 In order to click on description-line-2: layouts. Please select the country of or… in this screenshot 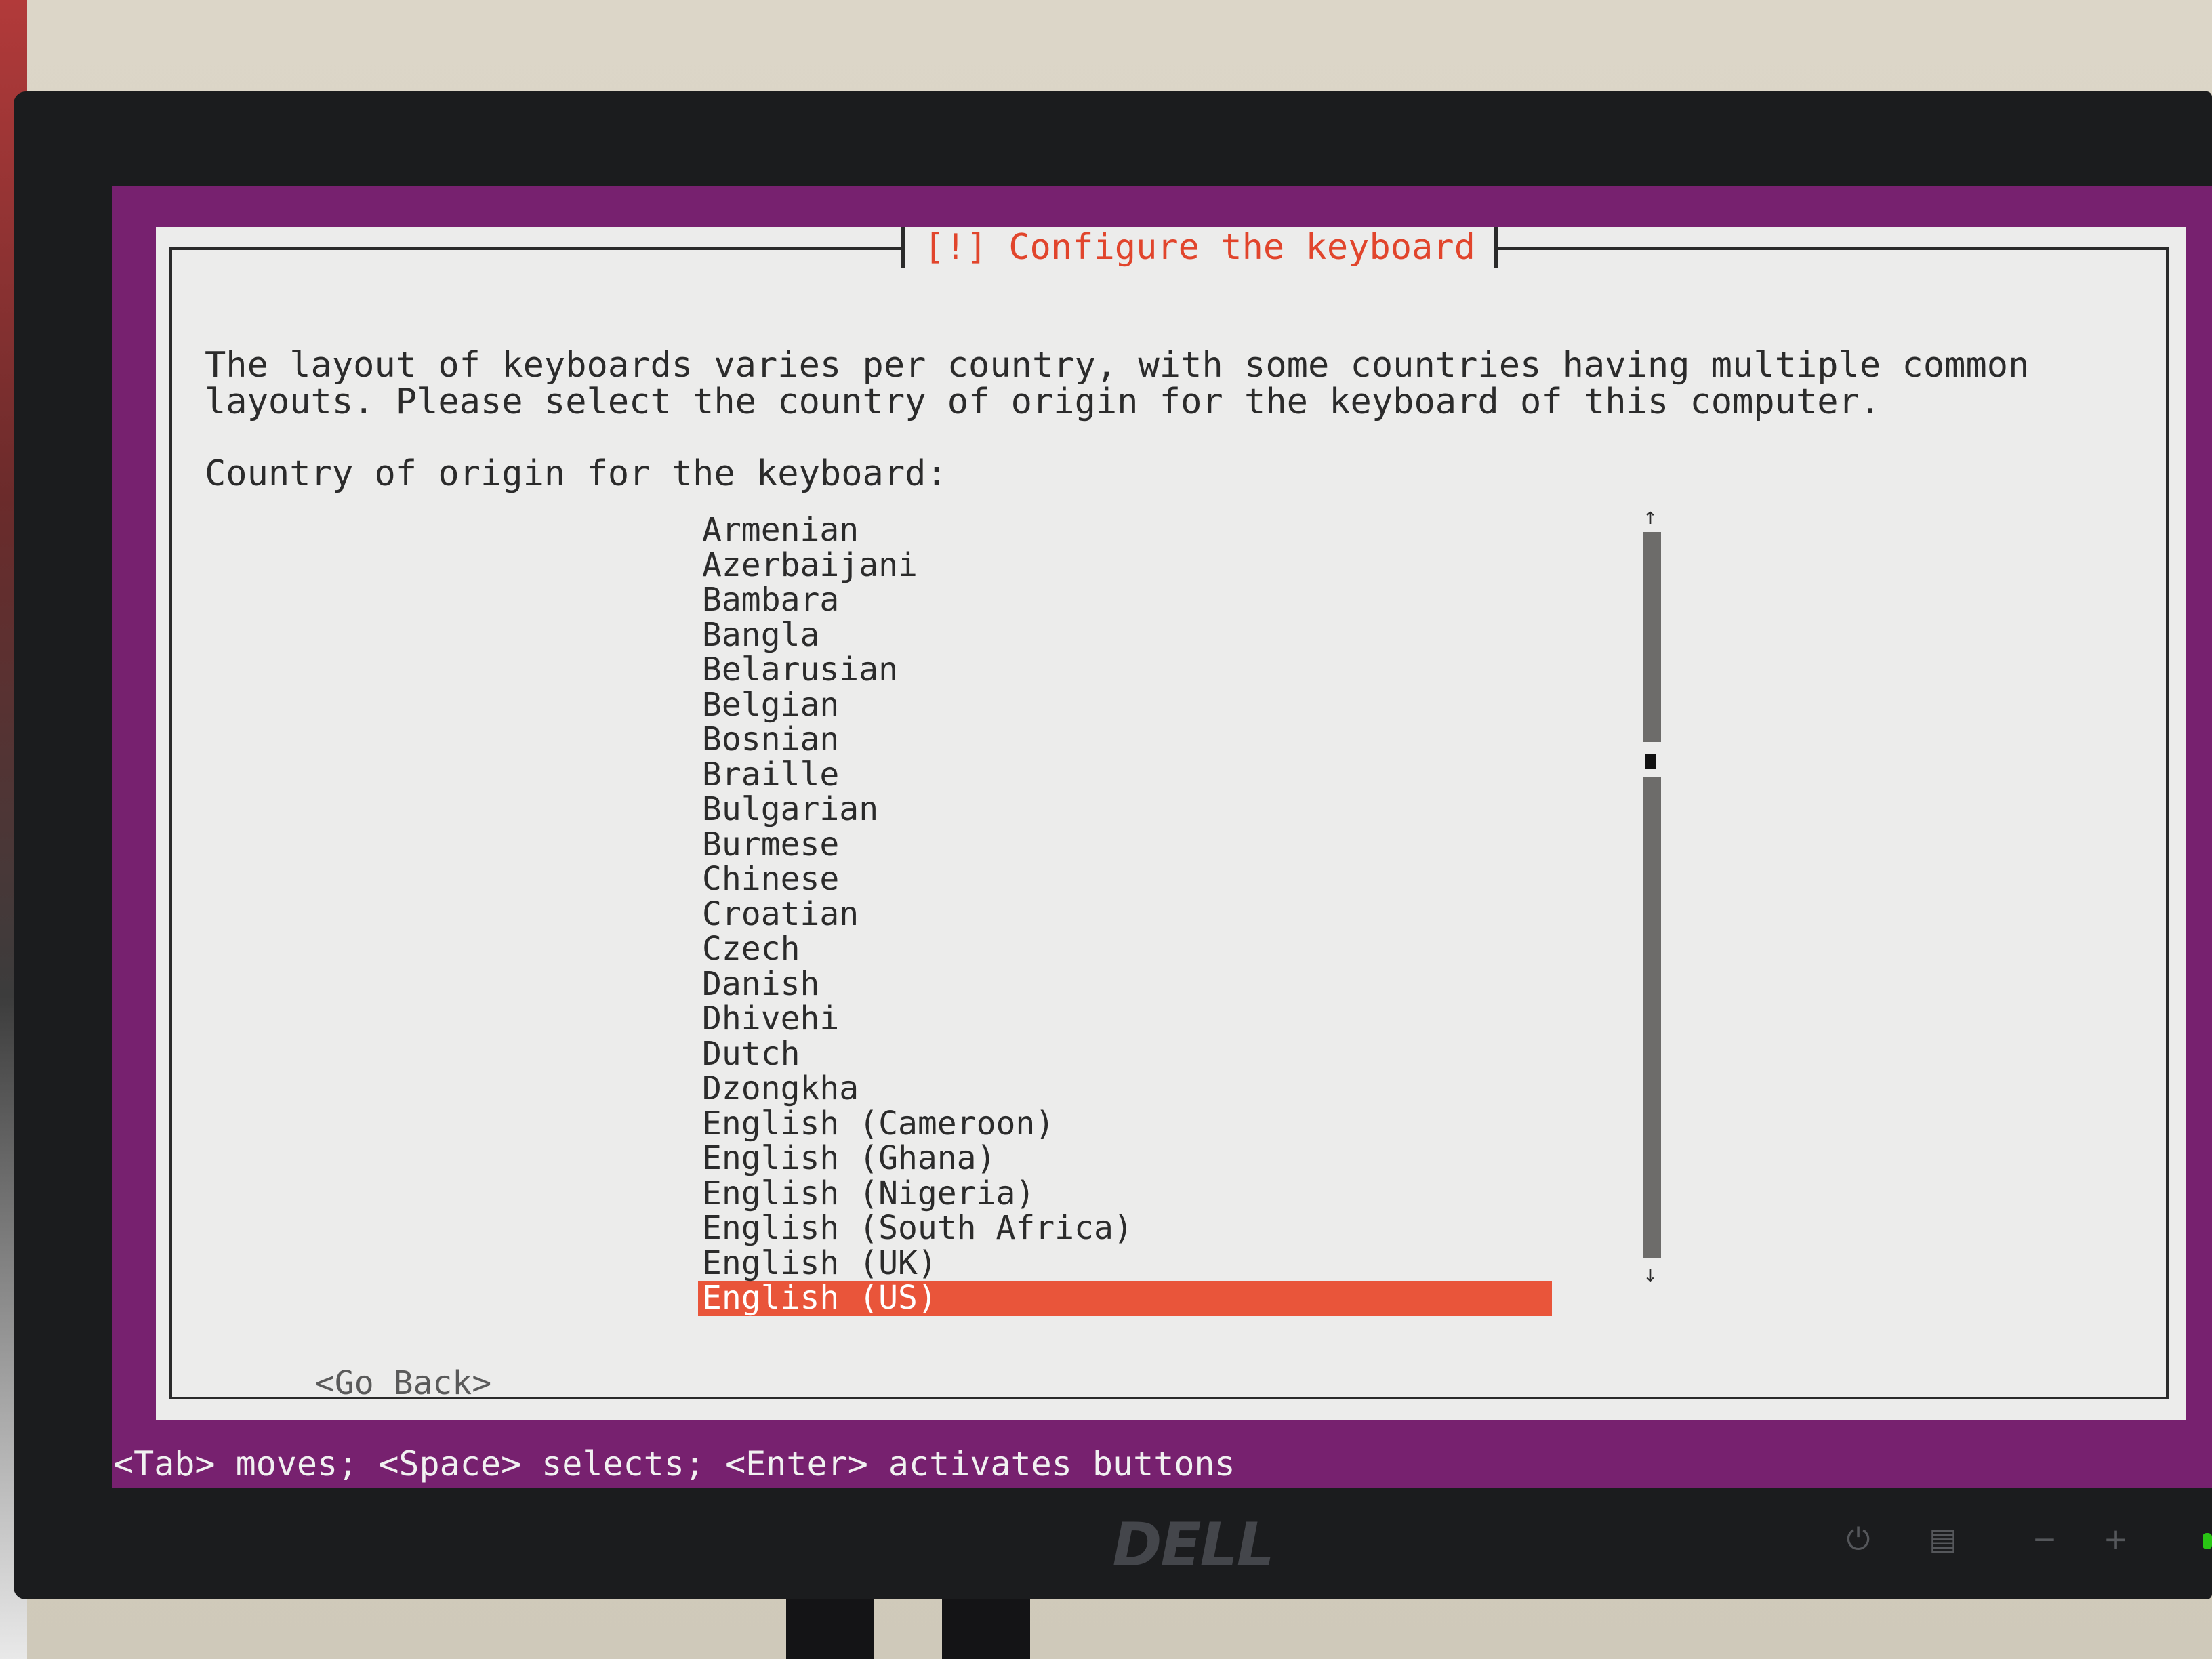, I will do `click(1043, 402)`.